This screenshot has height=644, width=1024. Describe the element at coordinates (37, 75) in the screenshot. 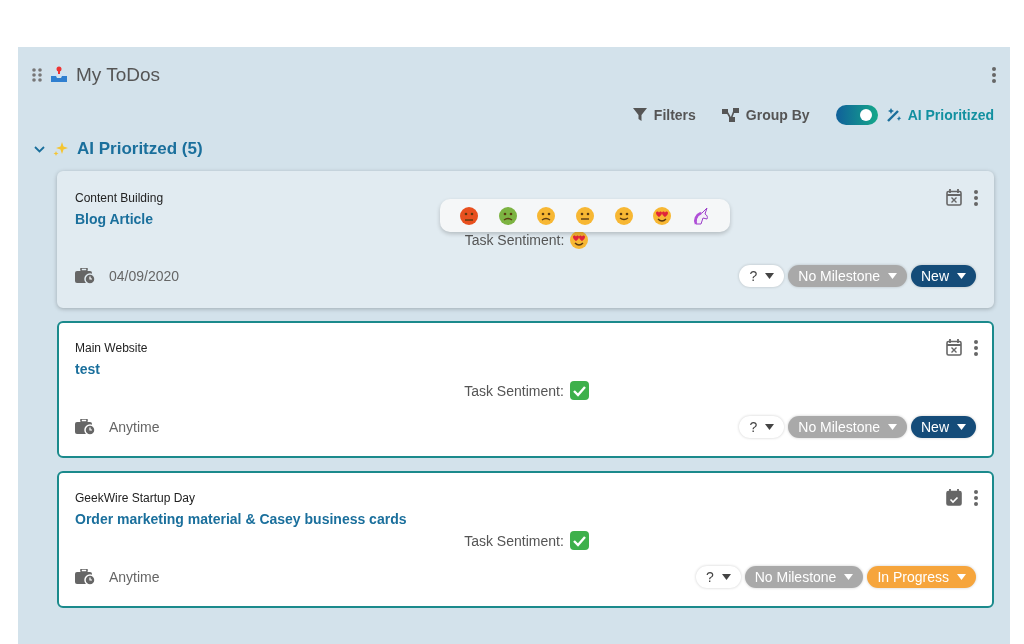

I see `drag-handle-icon` at that location.